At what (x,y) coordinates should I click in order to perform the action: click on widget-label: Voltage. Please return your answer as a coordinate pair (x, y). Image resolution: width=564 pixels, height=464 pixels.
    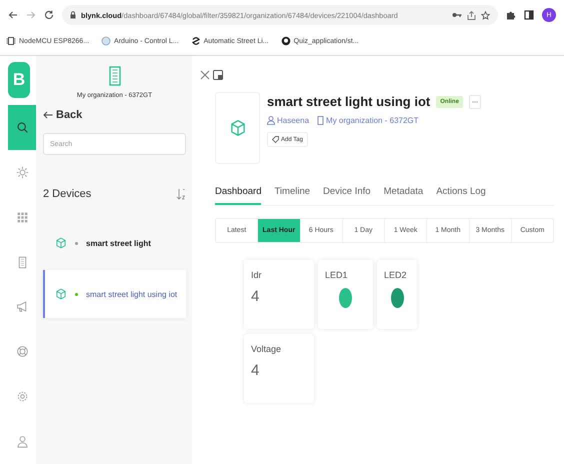
    Looking at the image, I should click on (266, 349).